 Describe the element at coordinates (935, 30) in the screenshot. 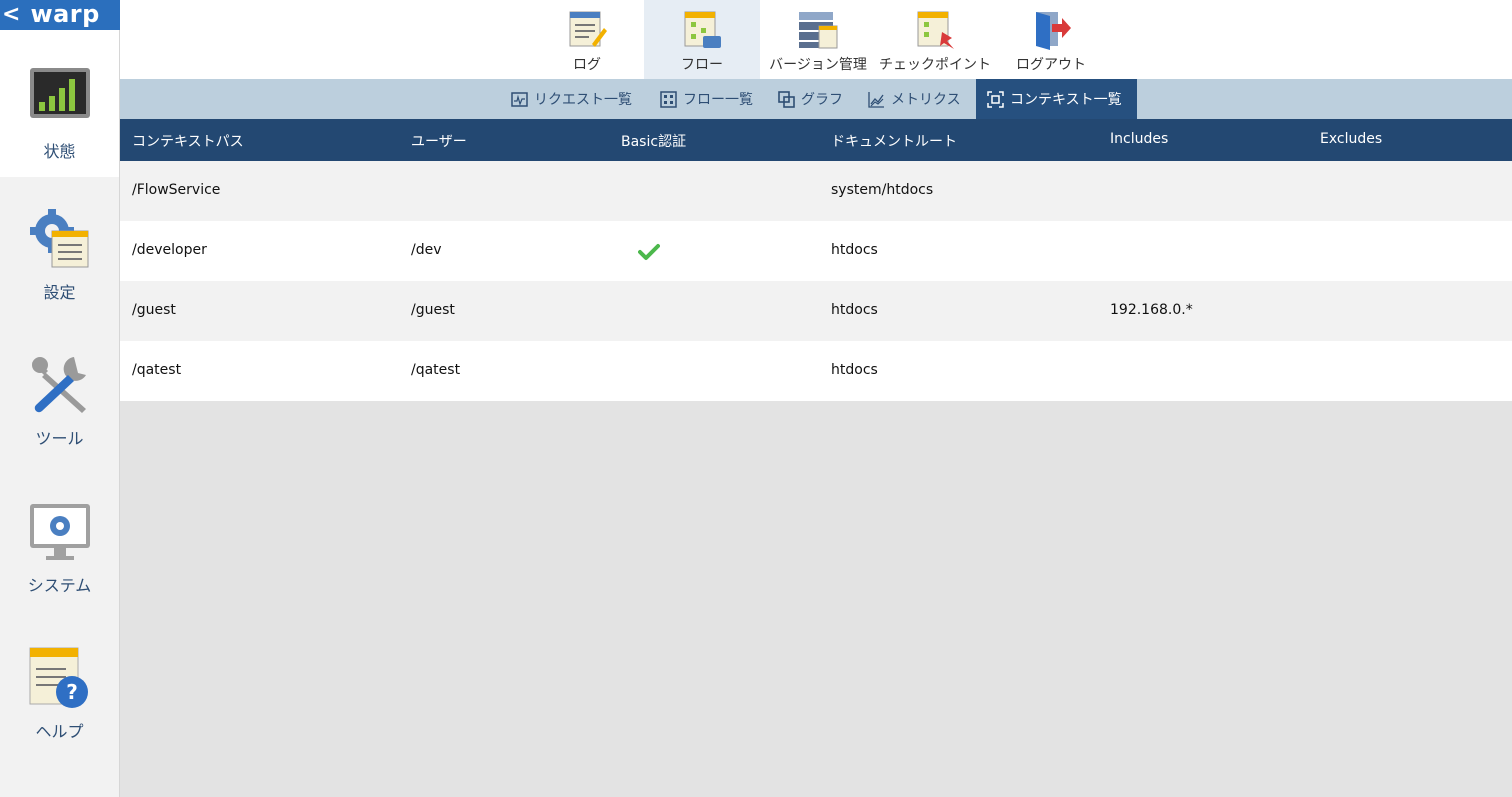

I see `checkpoint-pin-icon` at that location.